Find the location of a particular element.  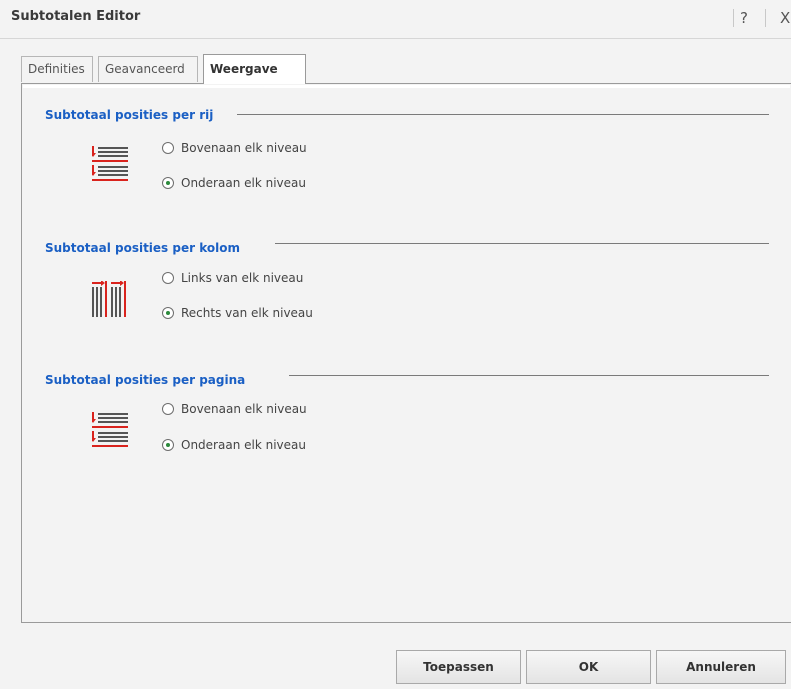

row-subtotal-icon is located at coordinates (109, 168).